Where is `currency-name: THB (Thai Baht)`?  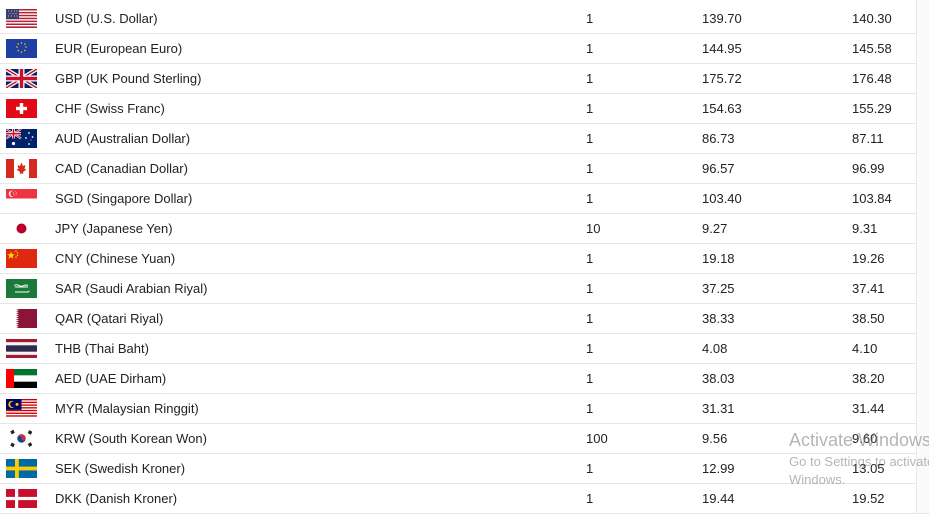
currency-name: THB (Thai Baht) is located at coordinates (102, 348).